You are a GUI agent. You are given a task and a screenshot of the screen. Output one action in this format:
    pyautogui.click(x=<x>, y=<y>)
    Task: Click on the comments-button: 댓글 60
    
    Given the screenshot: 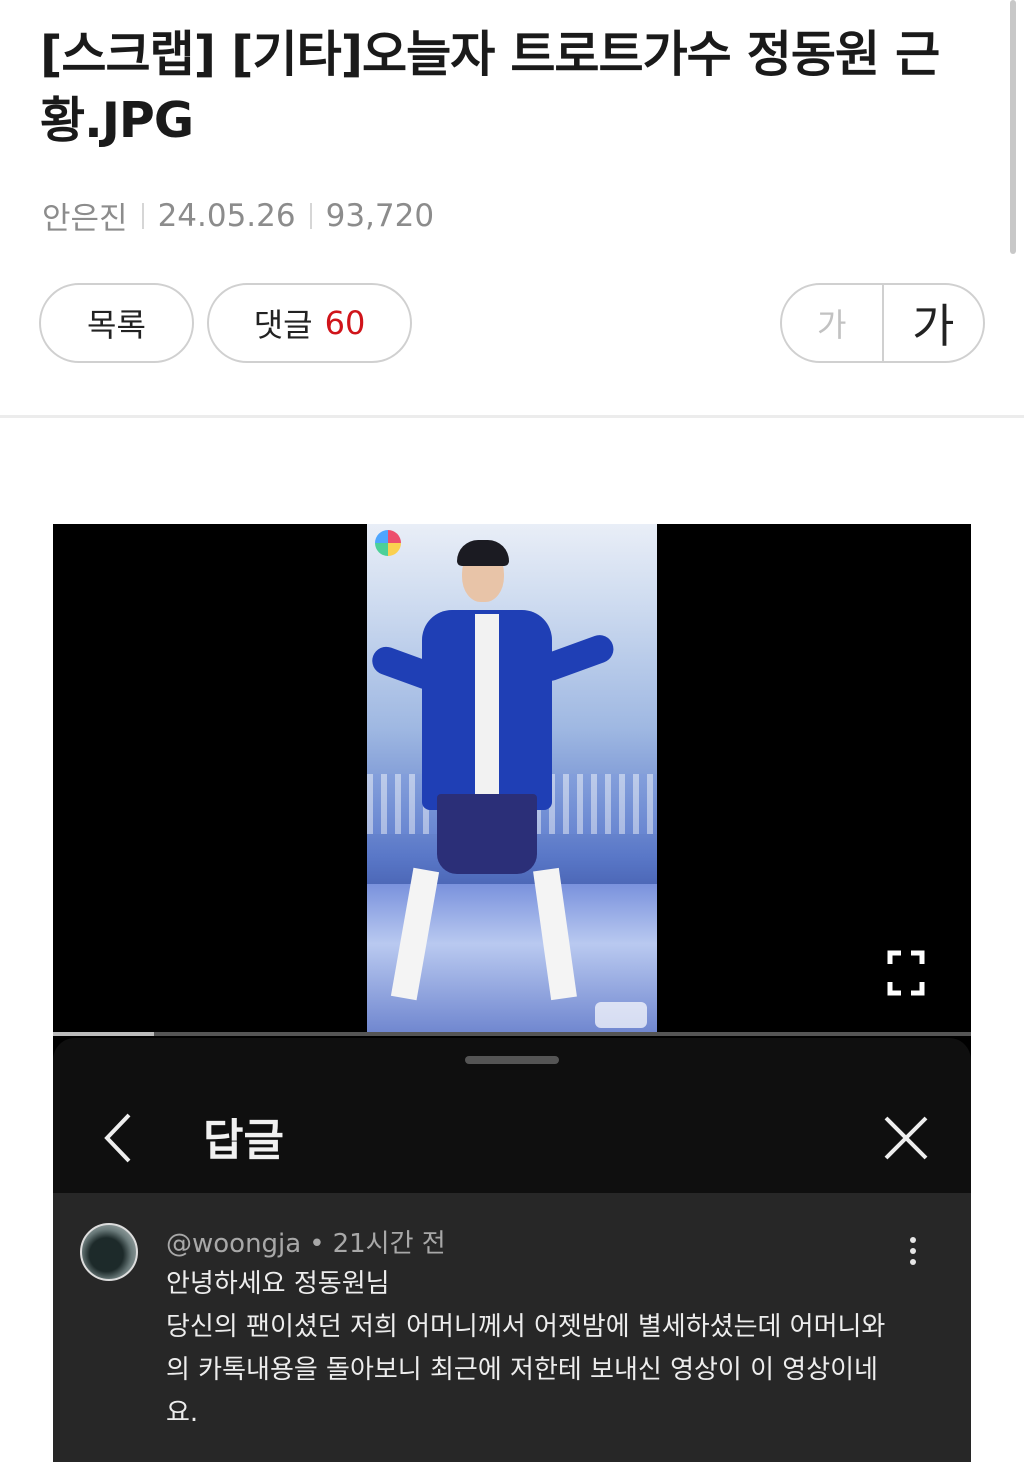 What is the action you would take?
    pyautogui.click(x=309, y=323)
    